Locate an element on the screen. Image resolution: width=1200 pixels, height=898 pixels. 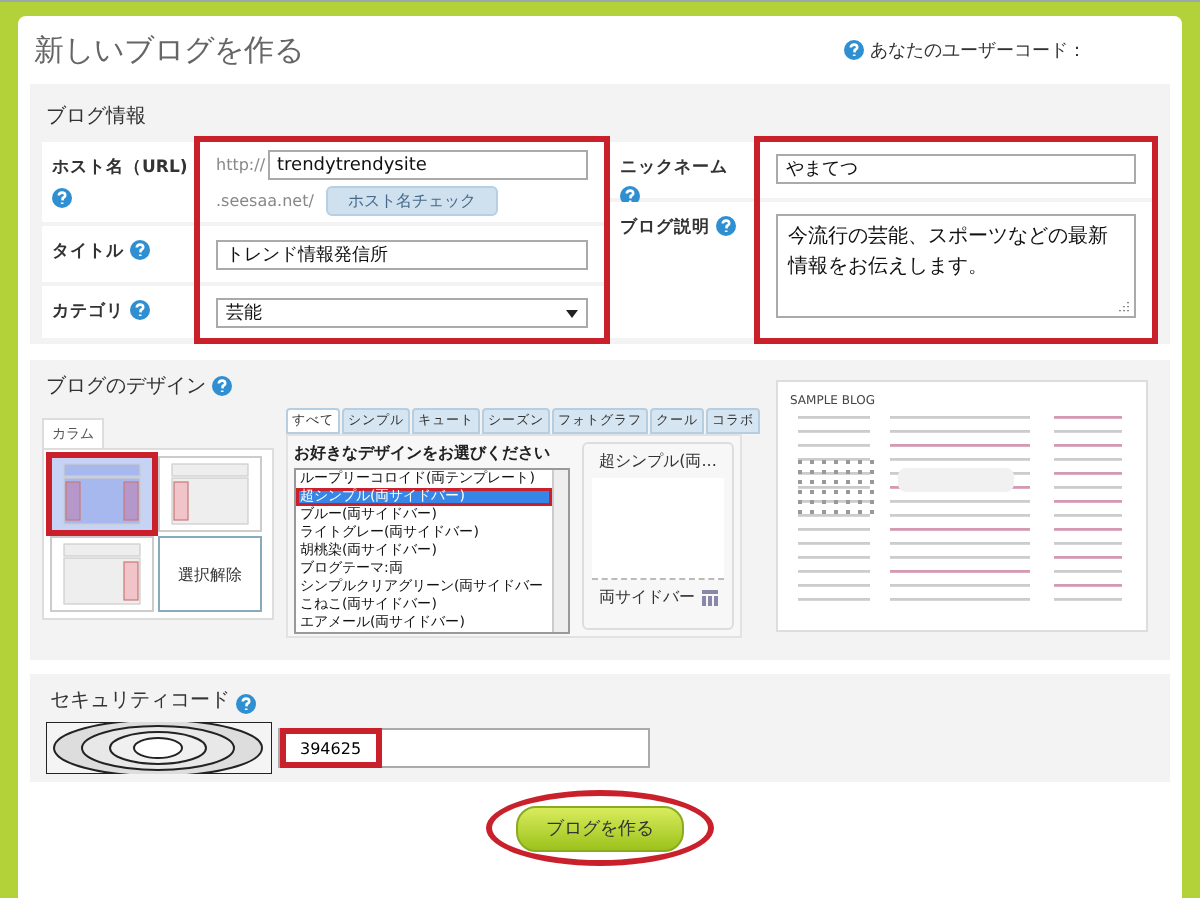
url-suffix: .seesaa.net/ is located at coordinates (265, 201).